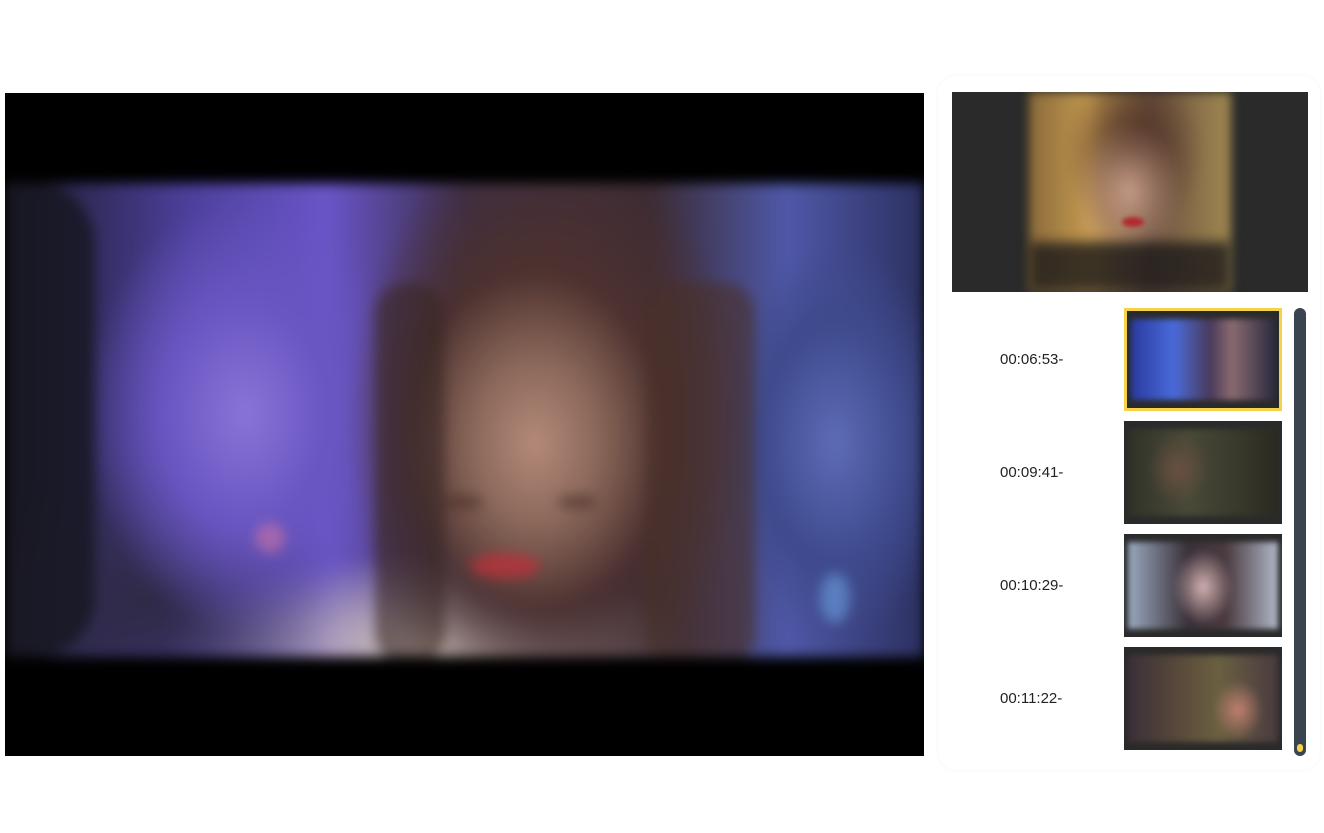 The image size is (1324, 833). I want to click on scene-timestamp: 00:11:22-, so click(1031, 698).